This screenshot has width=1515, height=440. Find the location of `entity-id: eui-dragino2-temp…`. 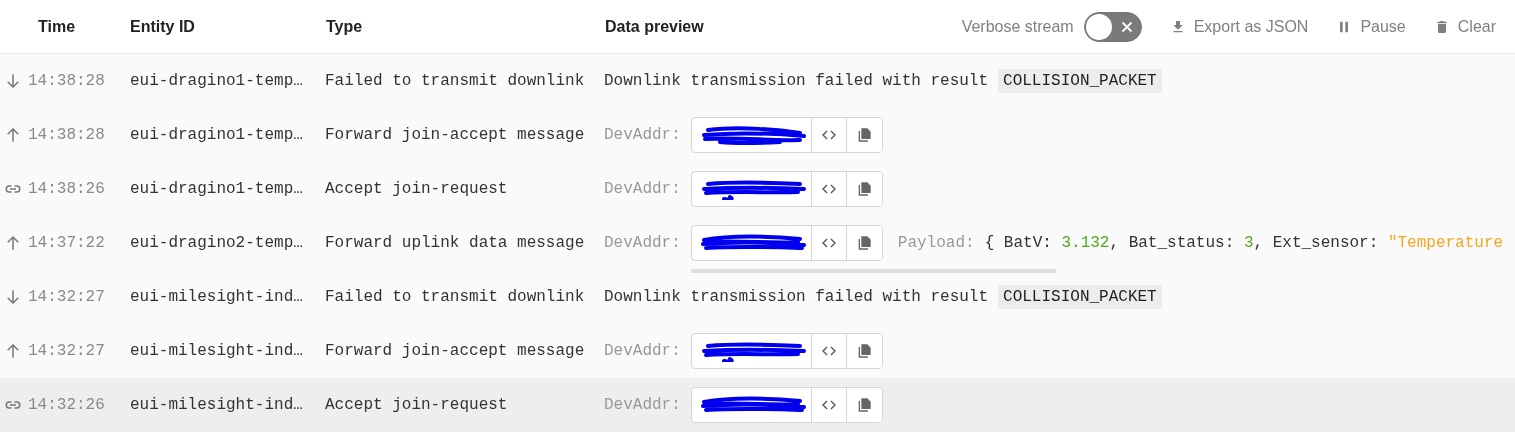

entity-id: eui-dragino2-temp… is located at coordinates (217, 243).